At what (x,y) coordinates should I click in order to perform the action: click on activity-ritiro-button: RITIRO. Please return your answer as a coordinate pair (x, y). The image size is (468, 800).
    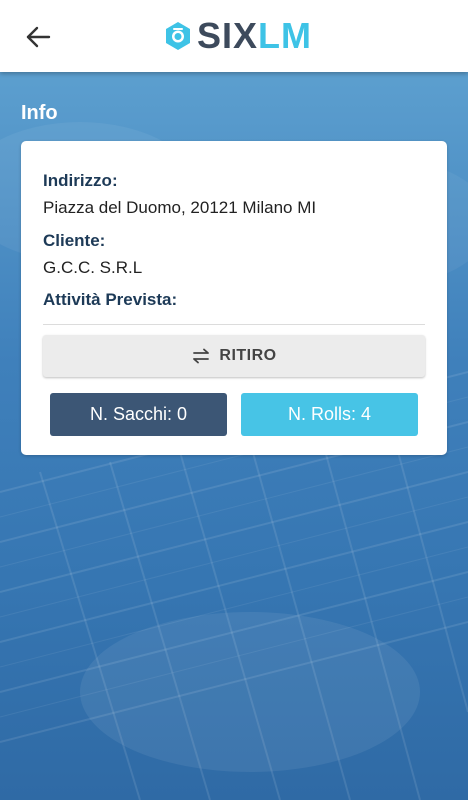
    Looking at the image, I should click on (234, 356).